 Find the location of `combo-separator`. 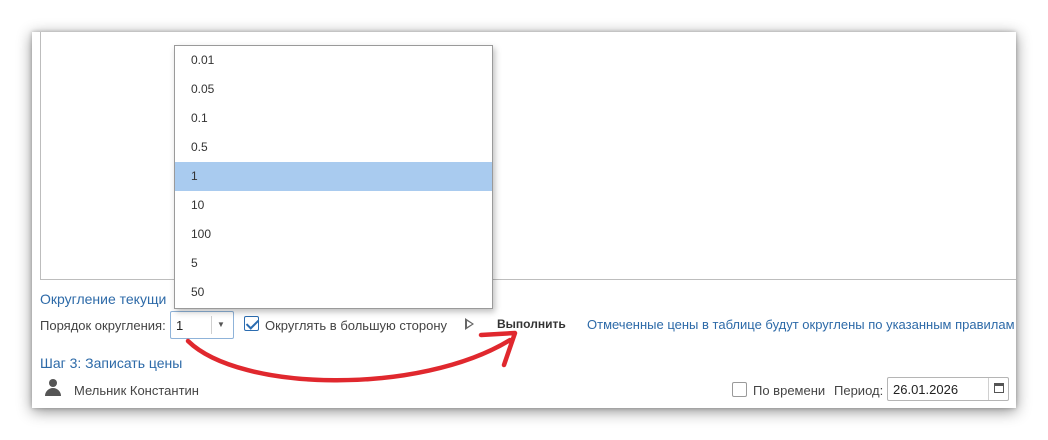

combo-separator is located at coordinates (211, 325).